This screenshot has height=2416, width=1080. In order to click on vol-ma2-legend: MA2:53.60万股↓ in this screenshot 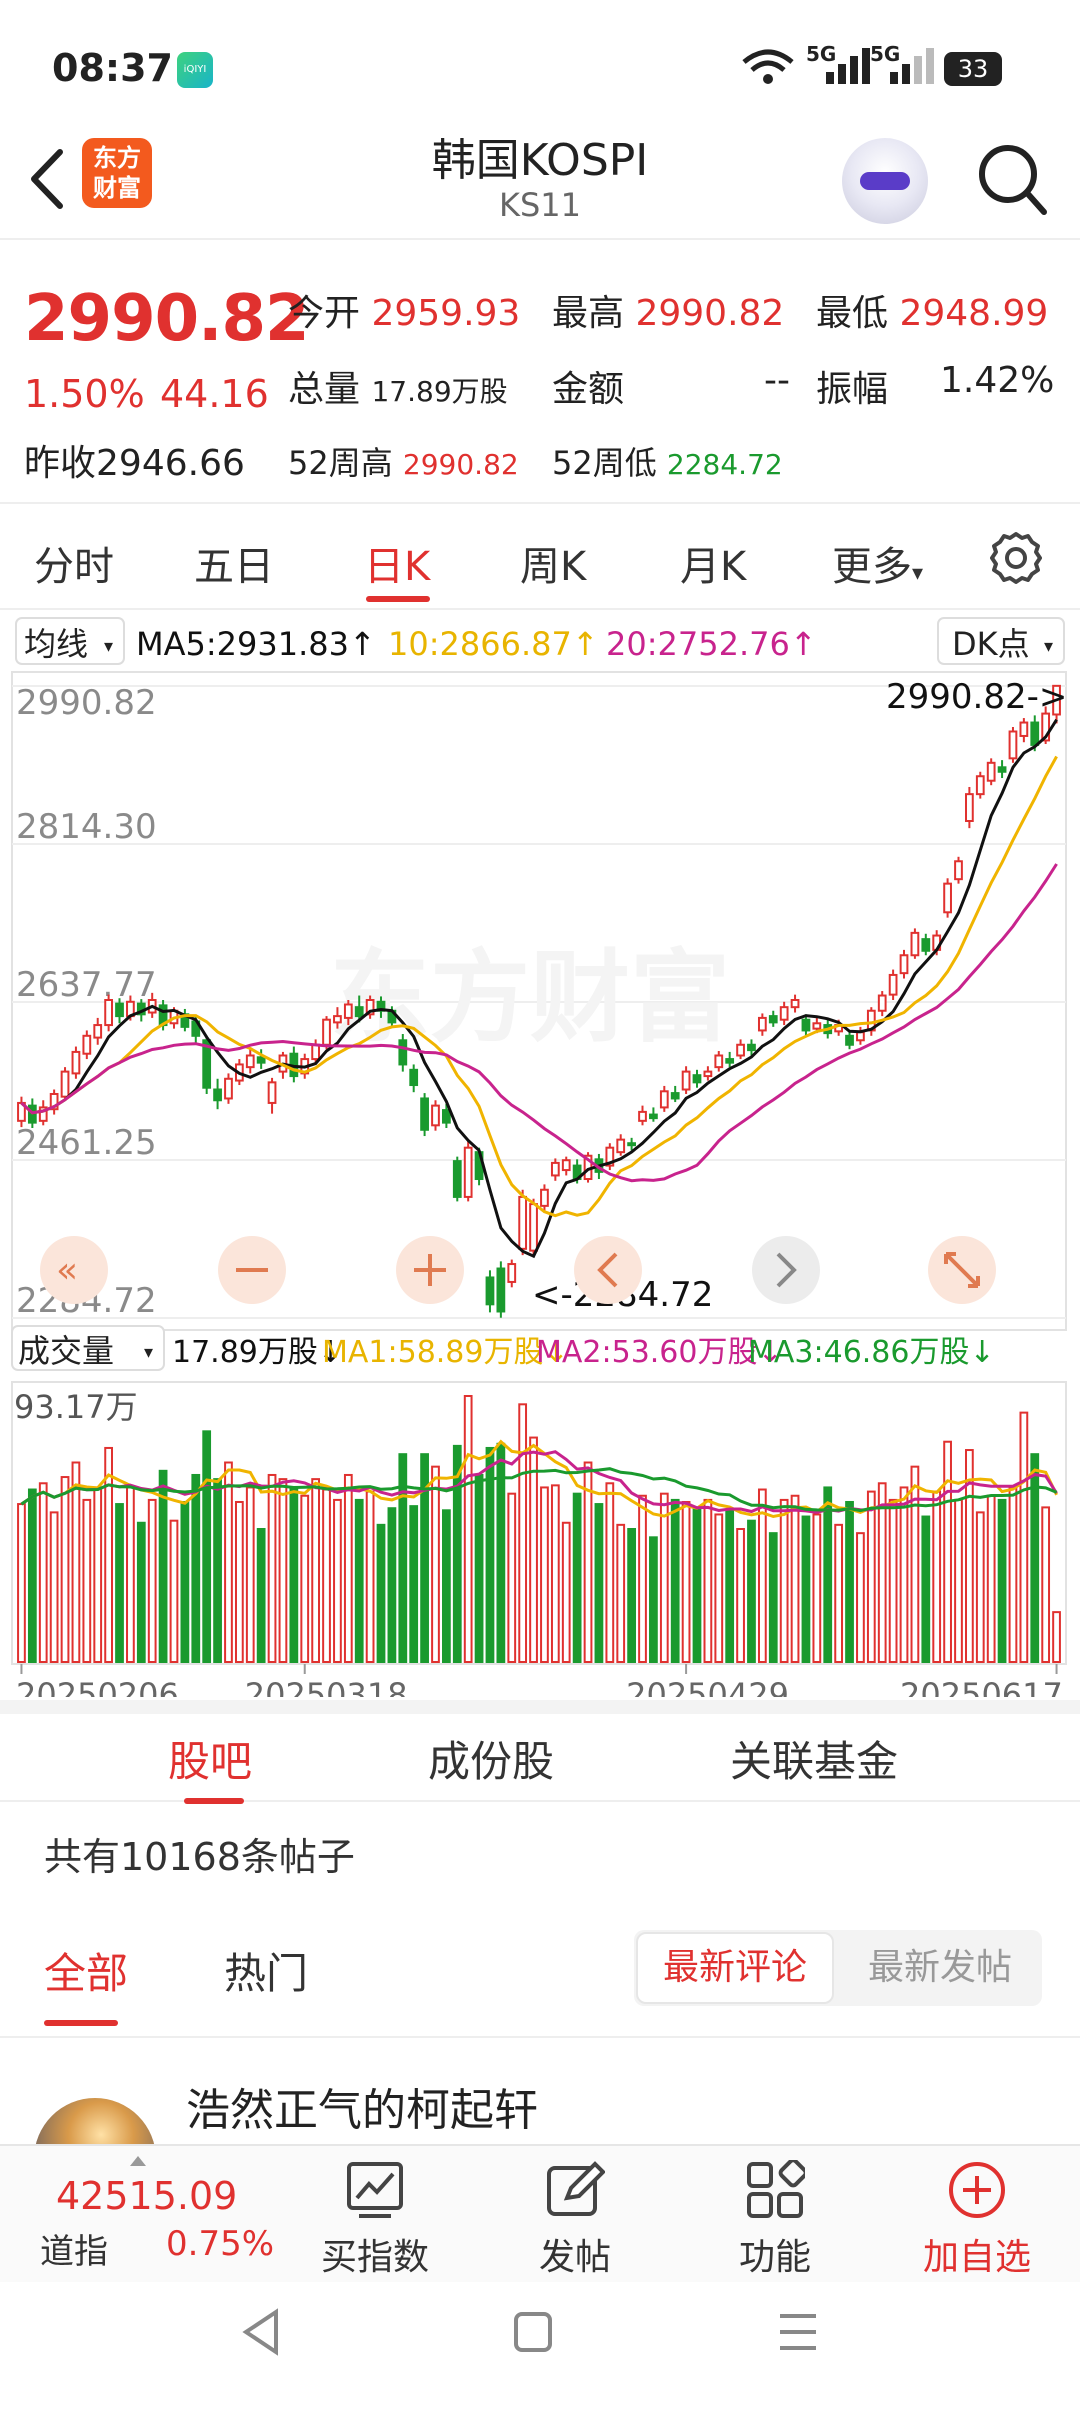, I will do `click(659, 1352)`.